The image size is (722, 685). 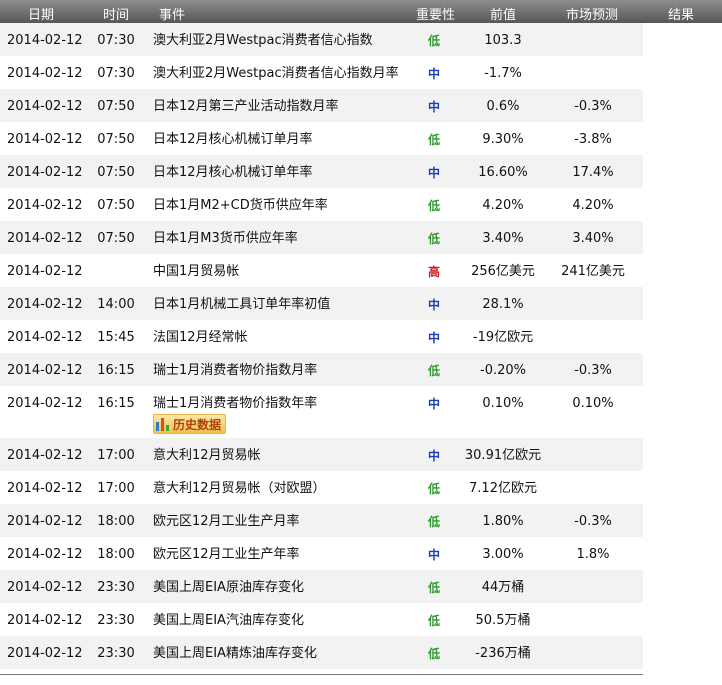 I want to click on table-row: 2014-02-12 18:00 欧元区12月工业生产年率 中 3.00% 1.8%, so click(x=321, y=553).